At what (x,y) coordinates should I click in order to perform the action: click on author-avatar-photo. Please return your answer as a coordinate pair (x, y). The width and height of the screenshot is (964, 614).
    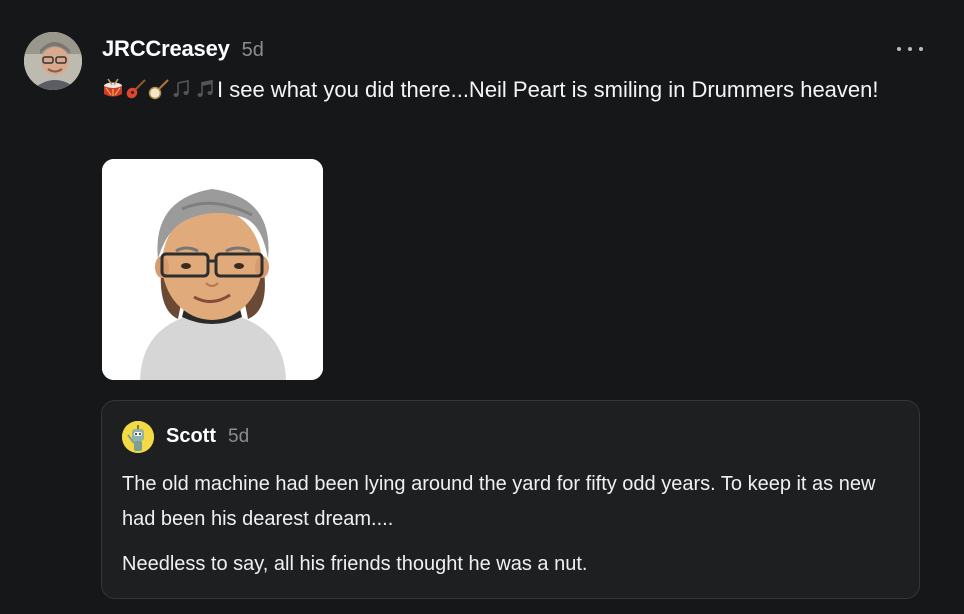
    Looking at the image, I should click on (53, 61).